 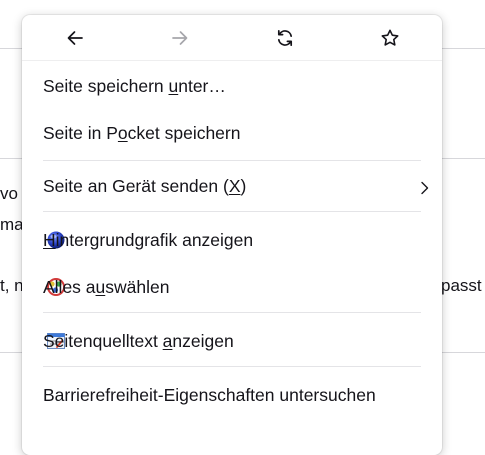 I want to click on menu-item-label: Seite an Gerät senden (X), so click(x=145, y=185).